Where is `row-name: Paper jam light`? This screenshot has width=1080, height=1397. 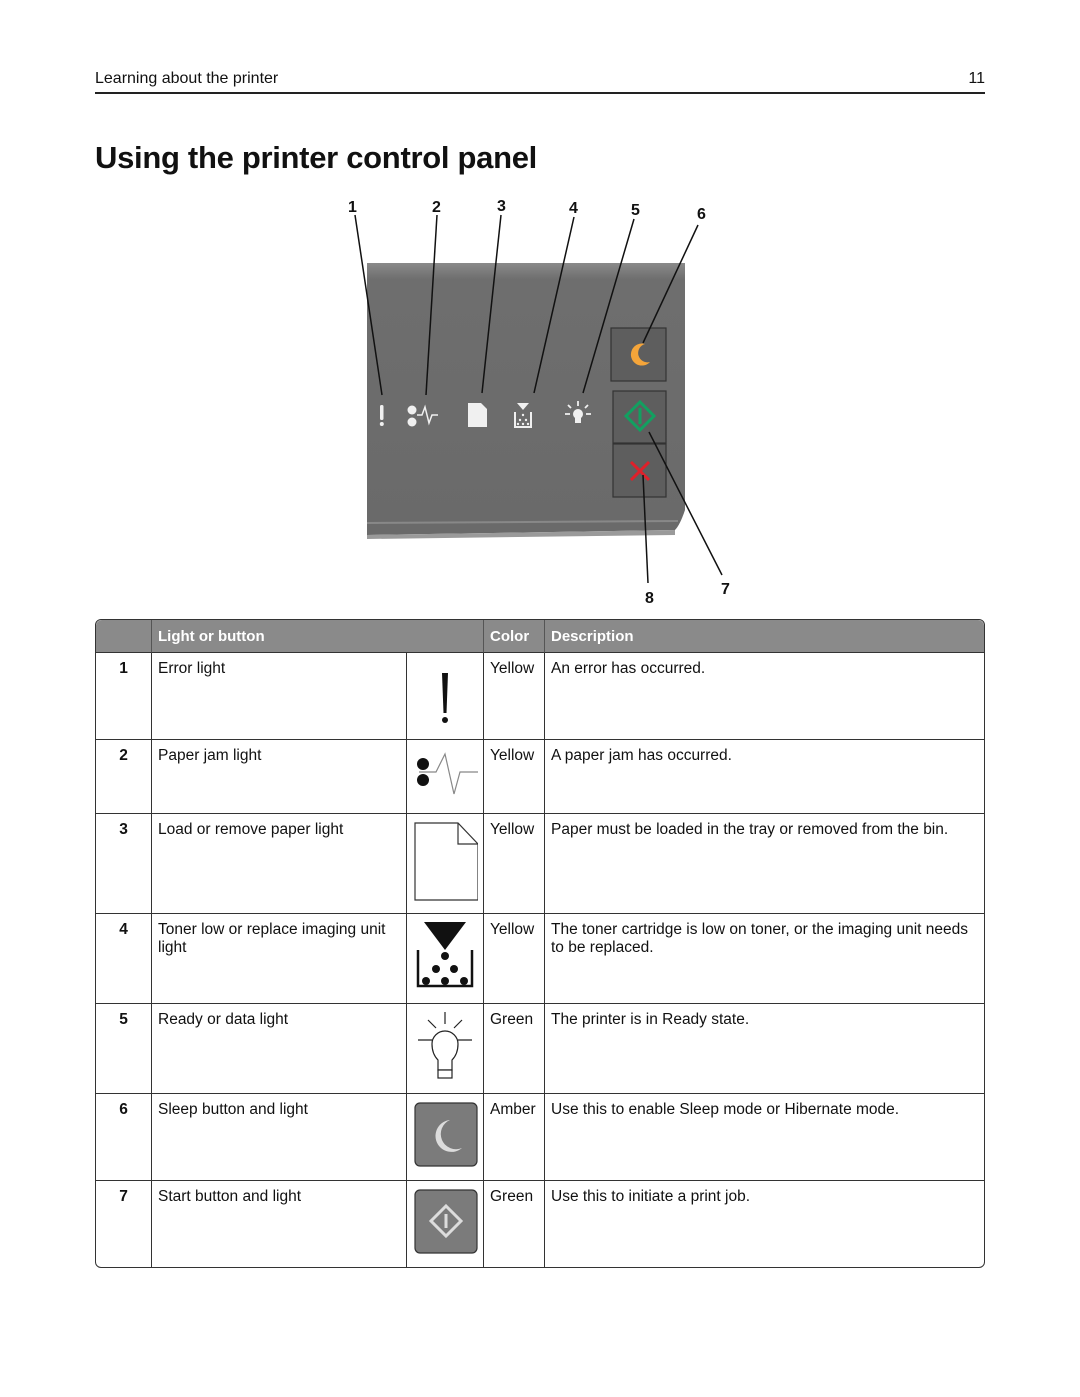 row-name: Paper jam light is located at coordinates (279, 777).